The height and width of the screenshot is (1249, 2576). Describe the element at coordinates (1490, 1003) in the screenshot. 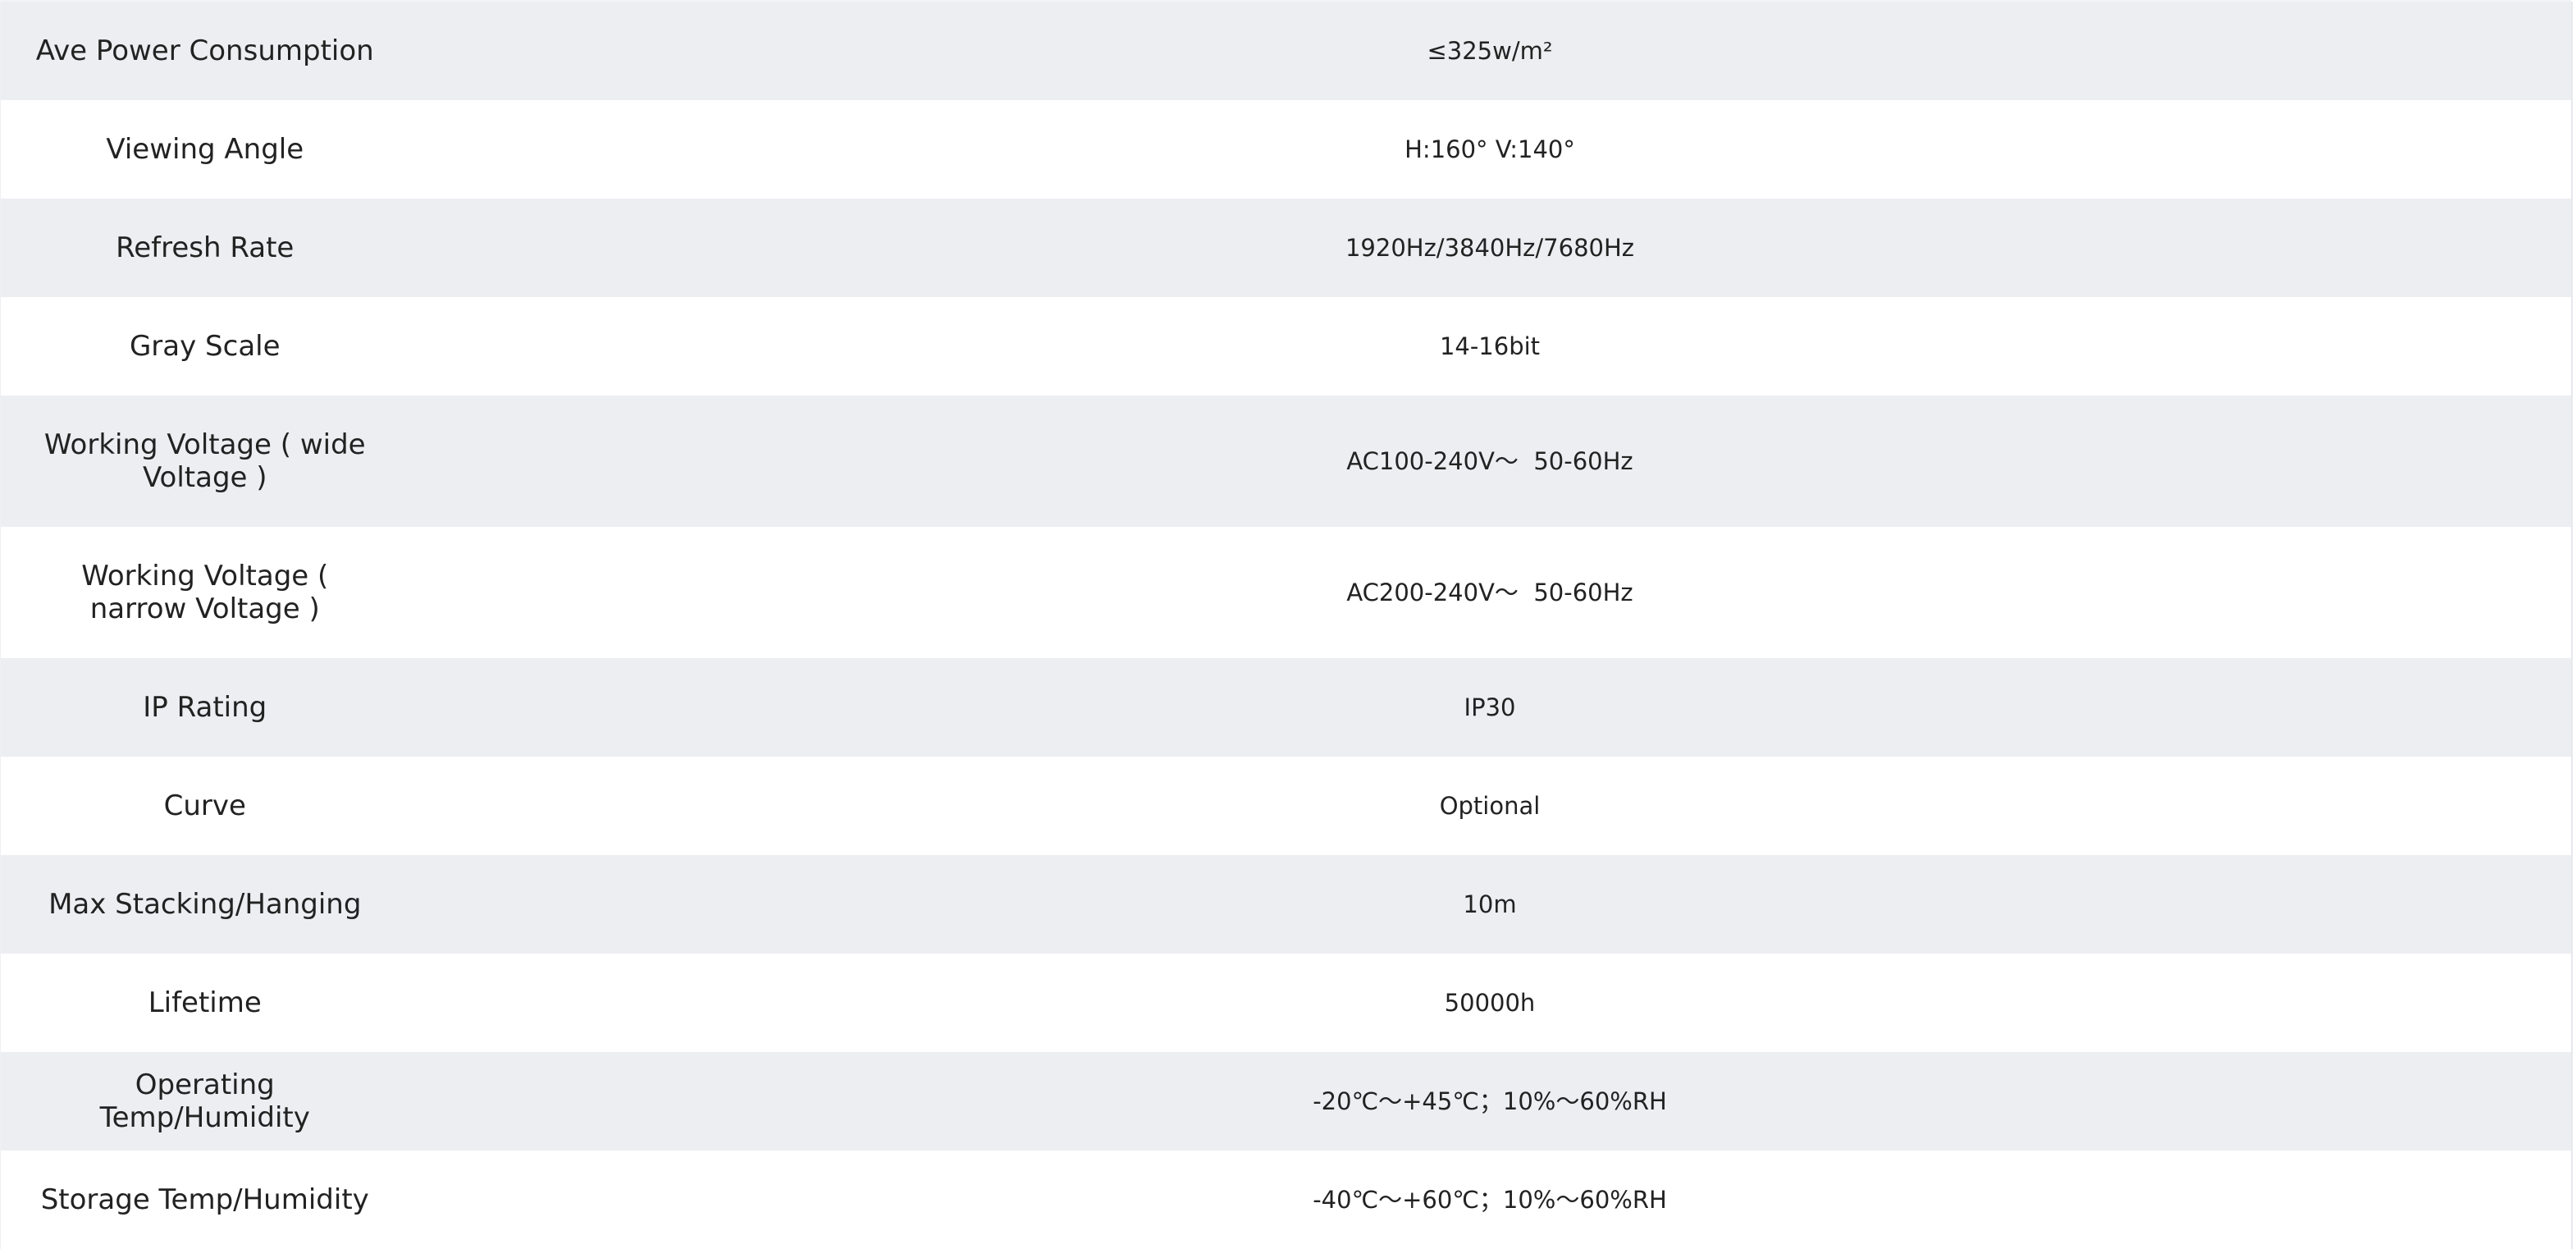

I see `spec-value: 50000h` at that location.